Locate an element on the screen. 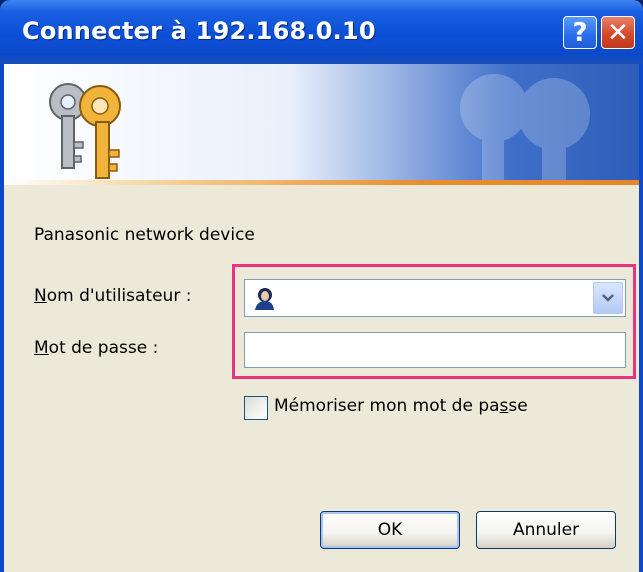 The image size is (643, 572). close-icon: ✕ is located at coordinates (618, 32).